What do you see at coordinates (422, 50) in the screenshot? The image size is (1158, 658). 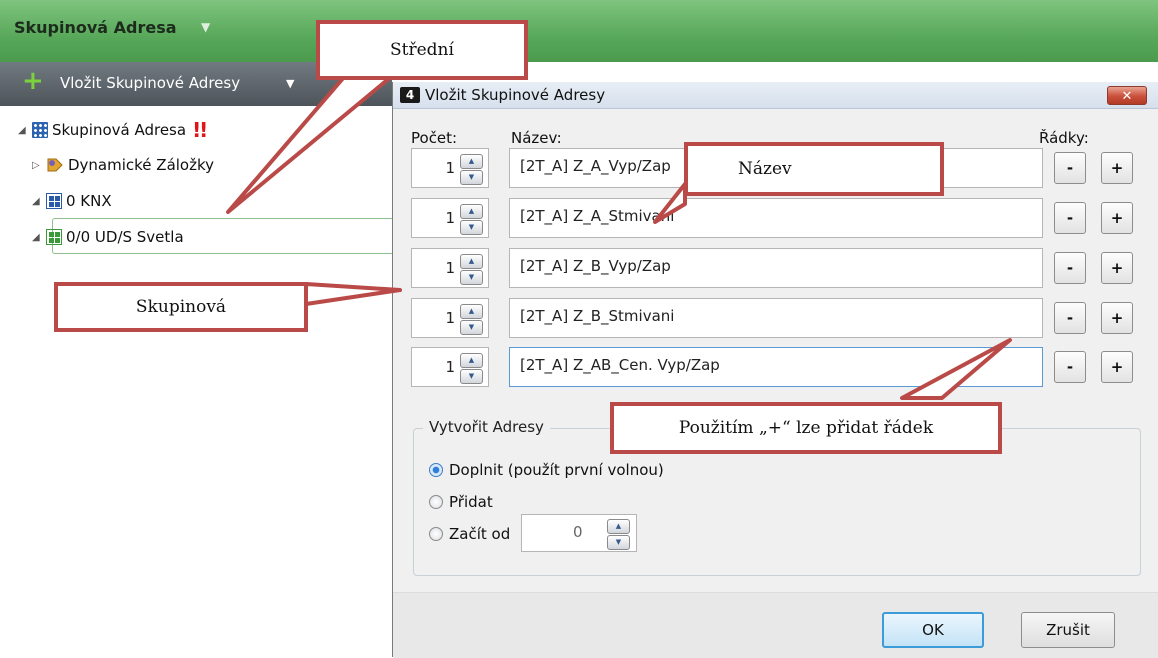 I see `callout-stredni: Střední` at bounding box center [422, 50].